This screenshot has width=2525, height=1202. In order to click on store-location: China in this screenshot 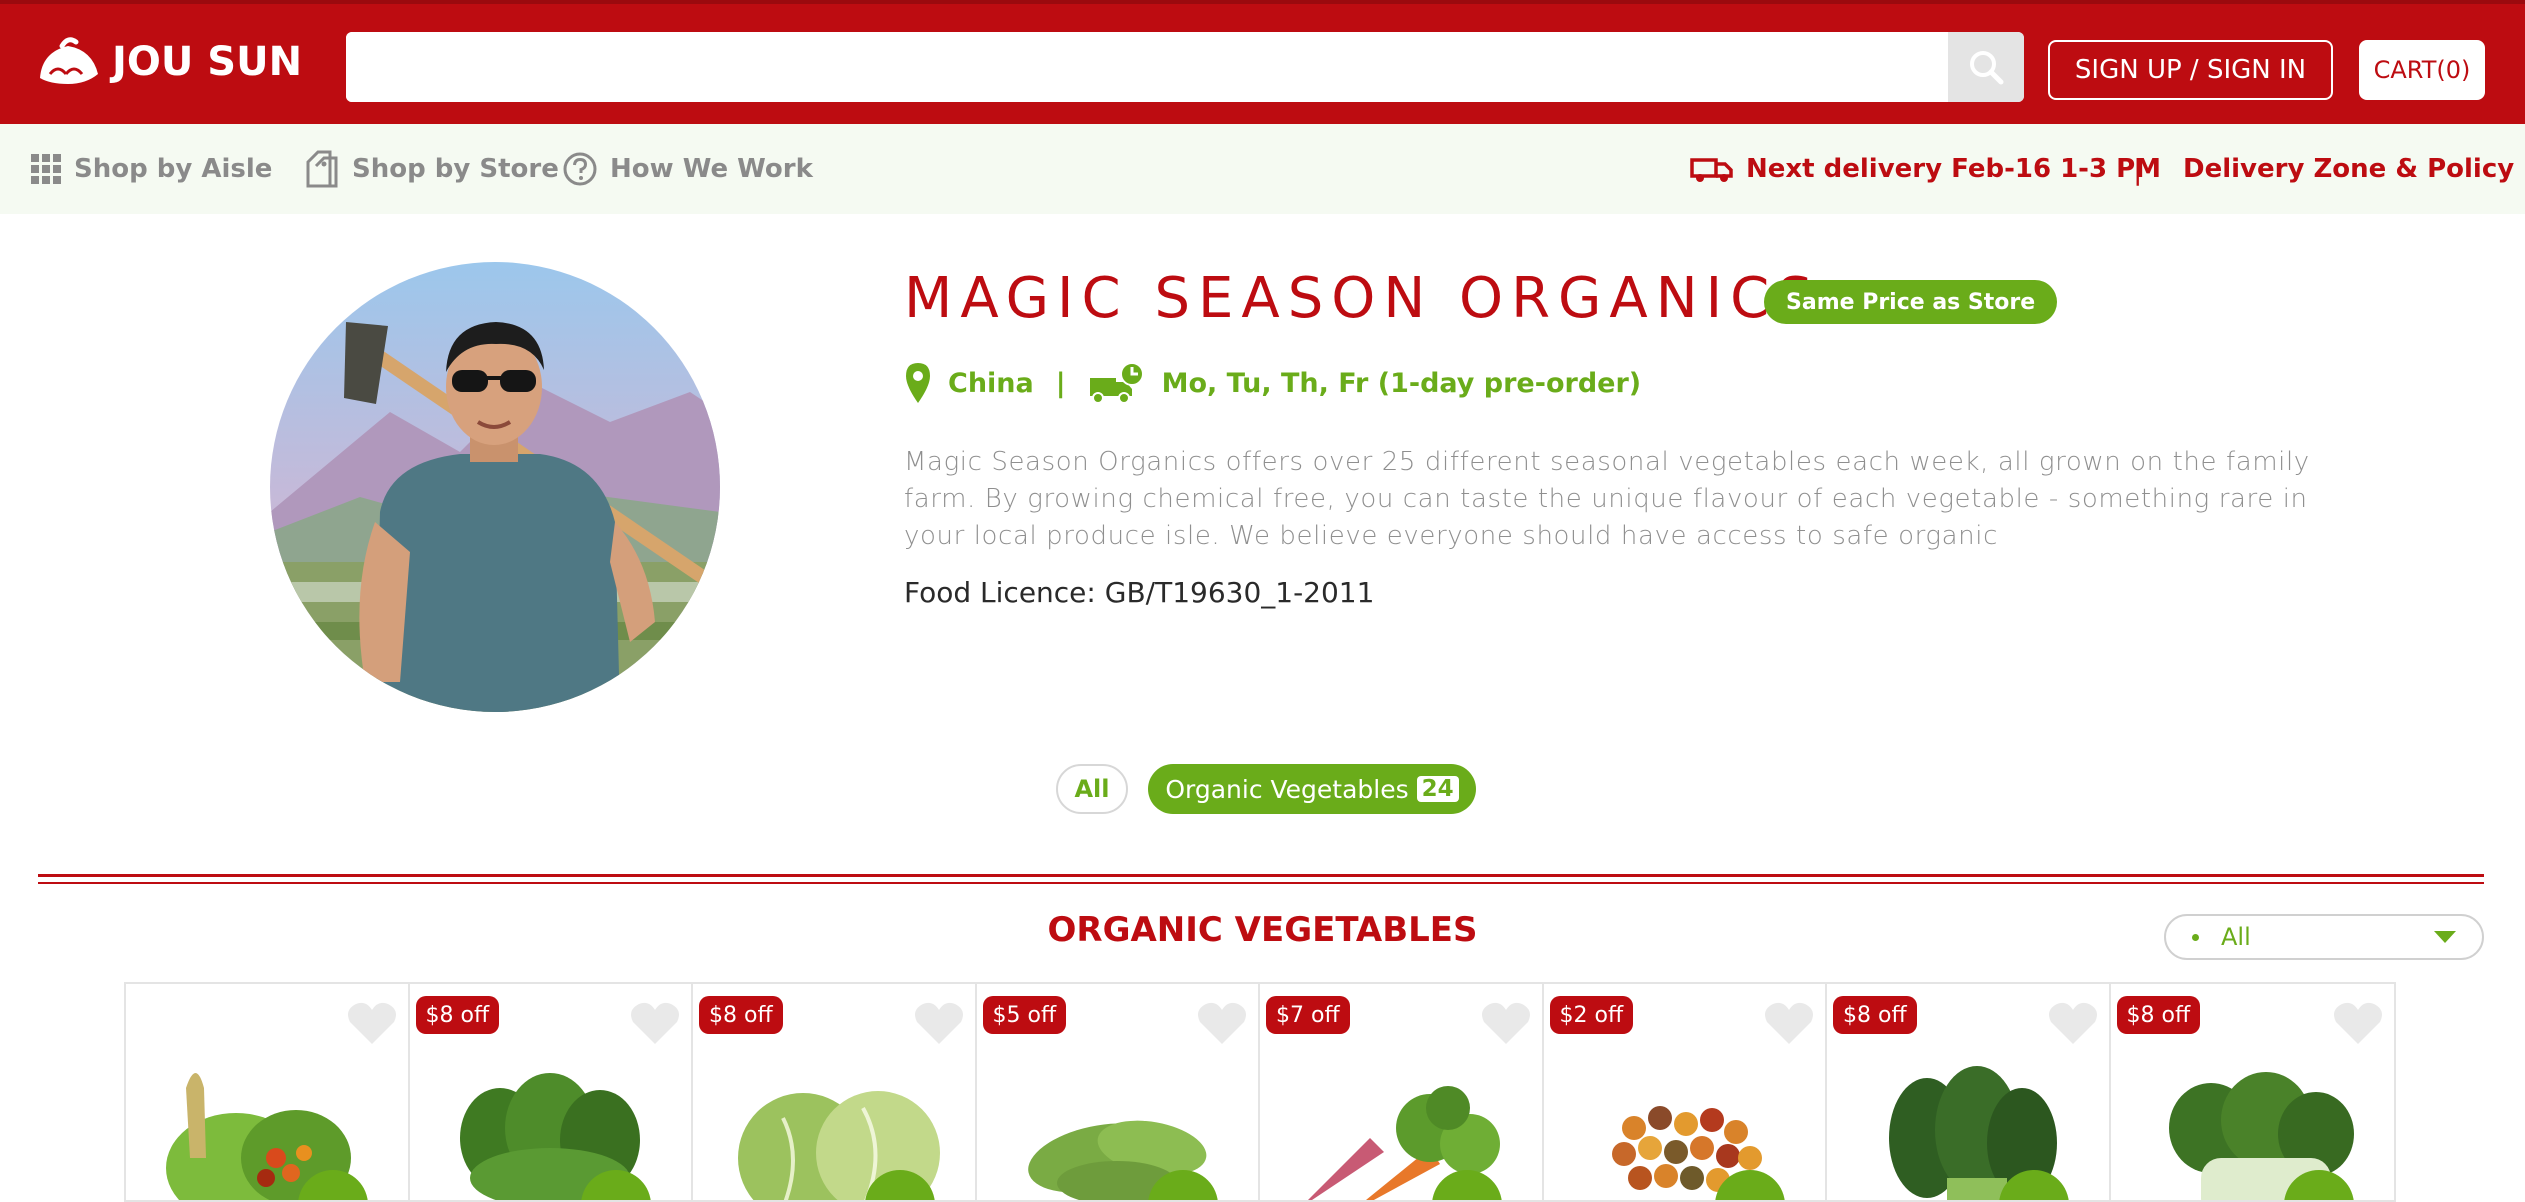, I will do `click(991, 383)`.